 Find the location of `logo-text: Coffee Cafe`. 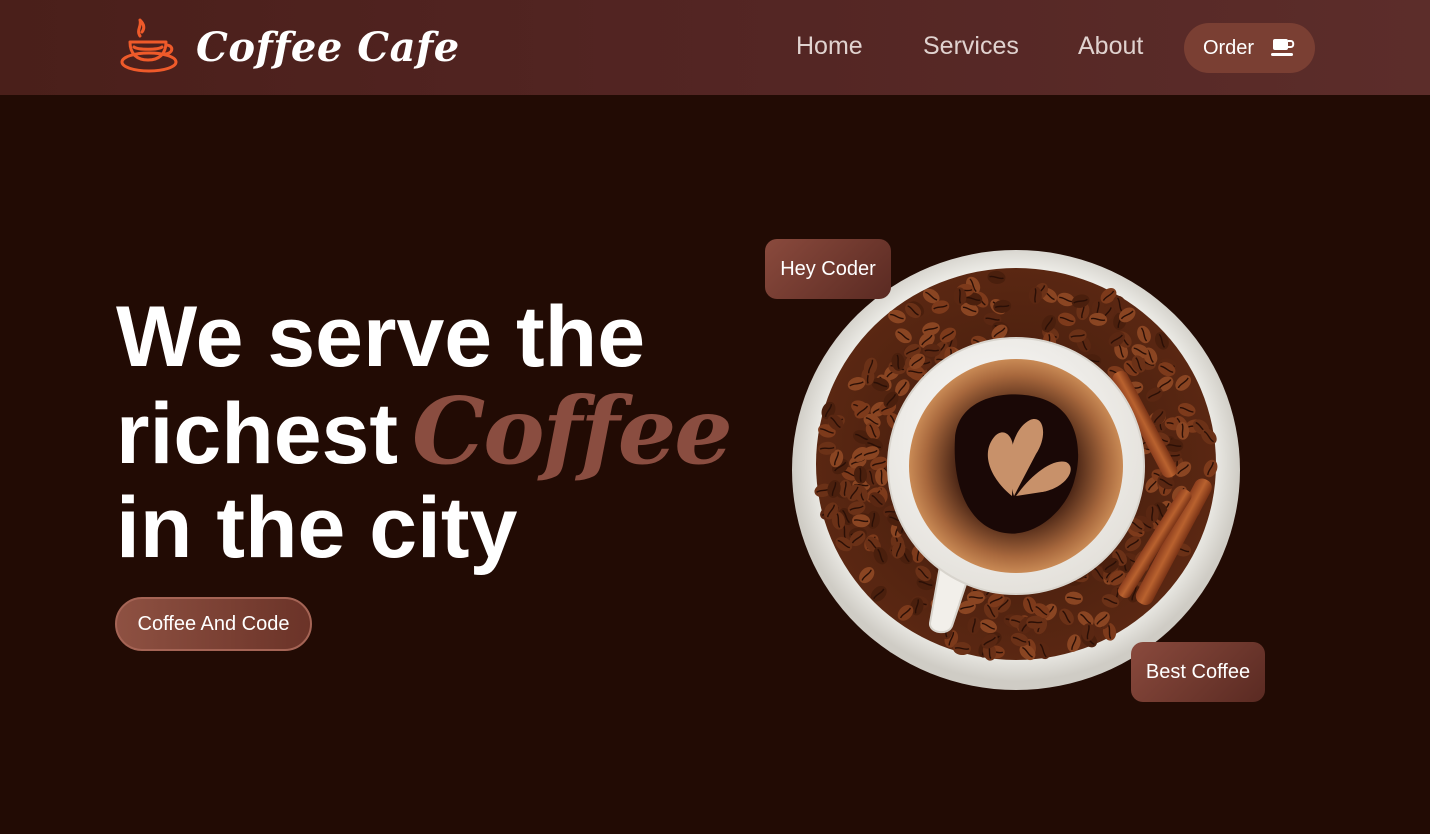

logo-text: Coffee Cafe is located at coordinates (328, 47).